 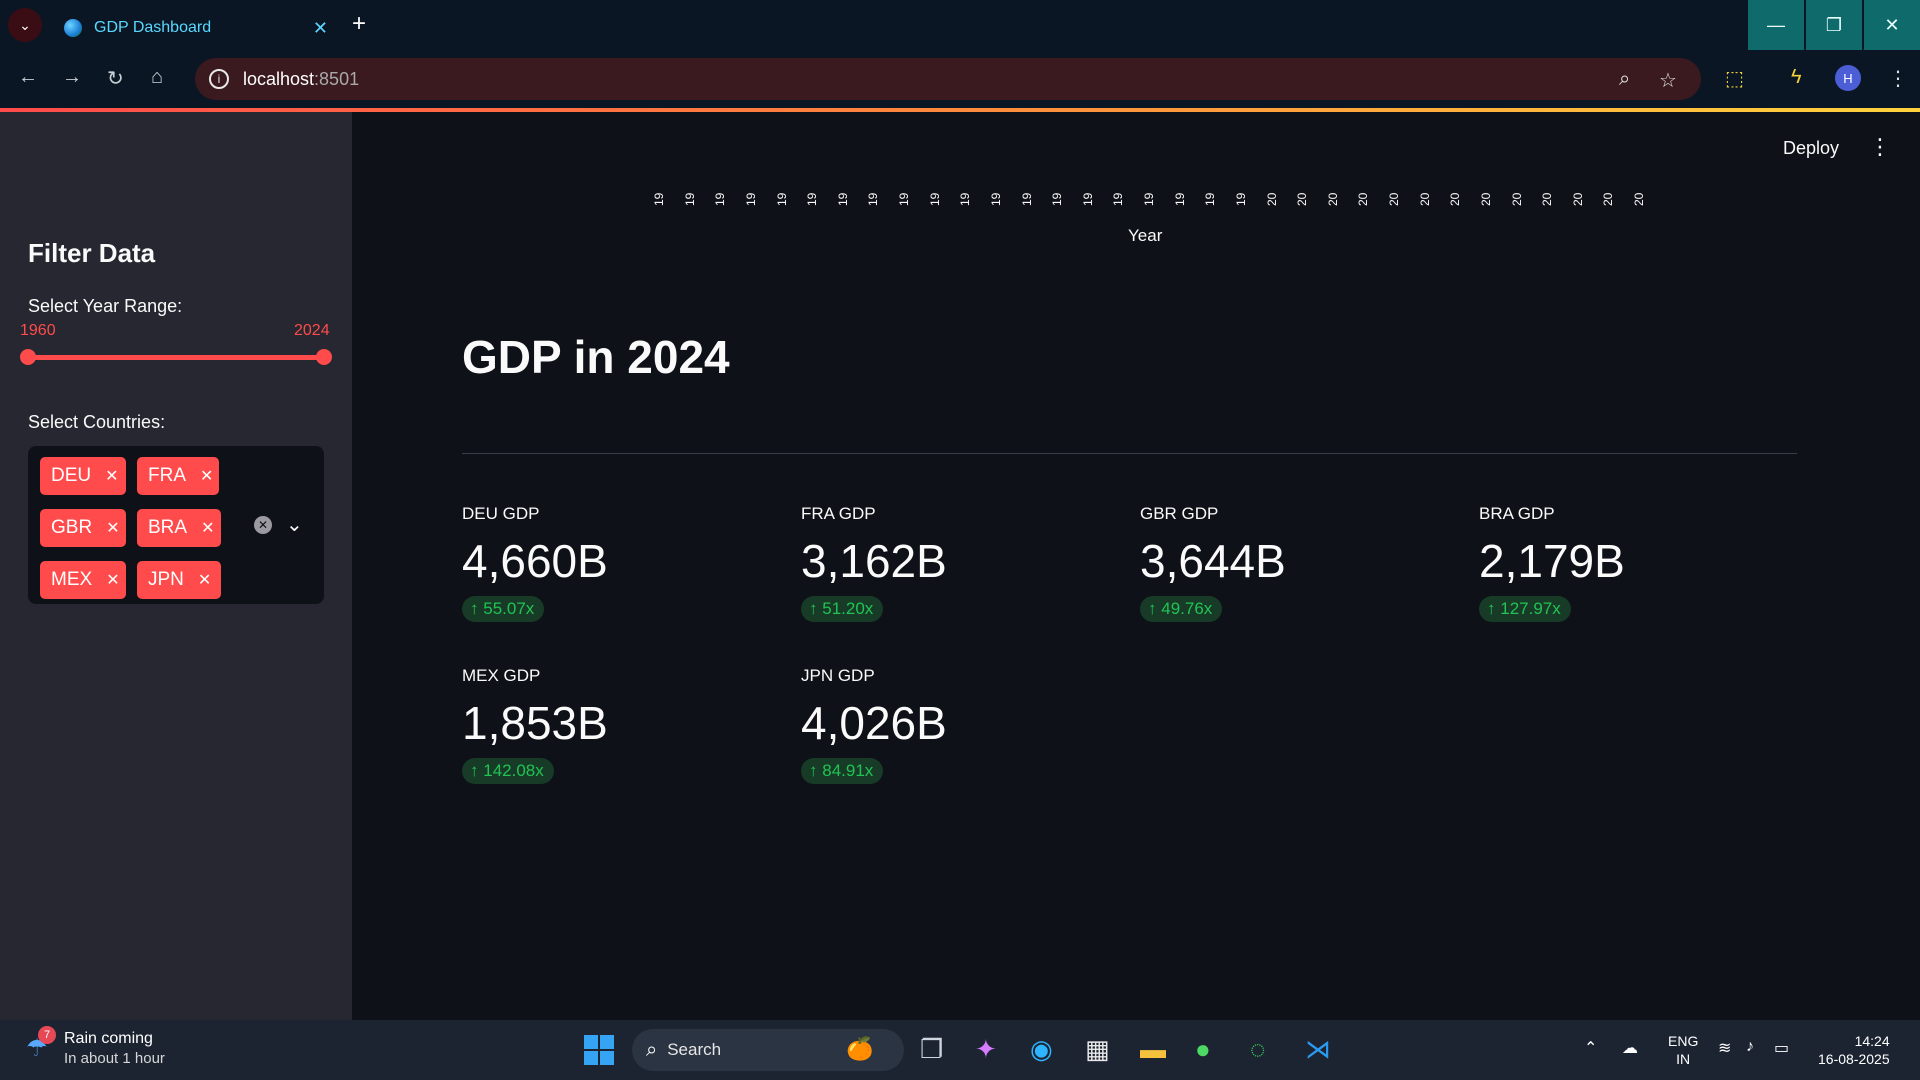 What do you see at coordinates (1848, 78) in the screenshot?
I see `profile-avatar: H` at bounding box center [1848, 78].